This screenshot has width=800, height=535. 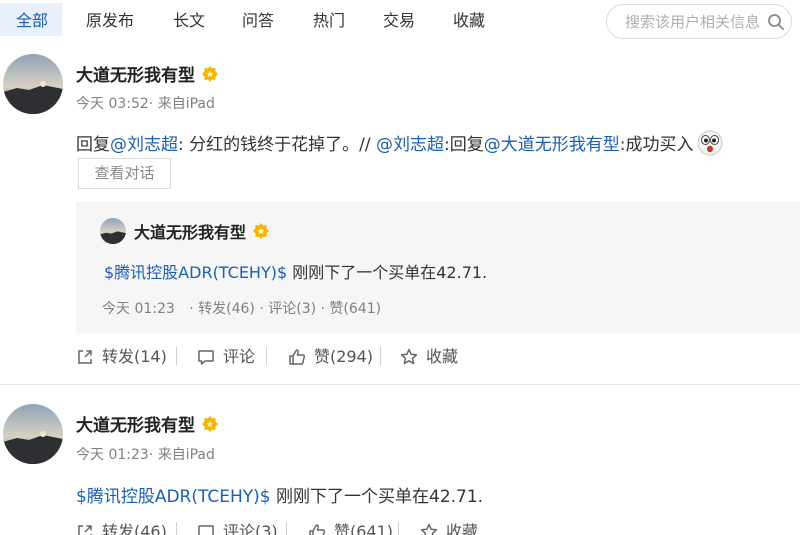 I want to click on tab-bar: 全部 原发布 长文 问答 热门 交易 收藏, so click(x=400, y=21).